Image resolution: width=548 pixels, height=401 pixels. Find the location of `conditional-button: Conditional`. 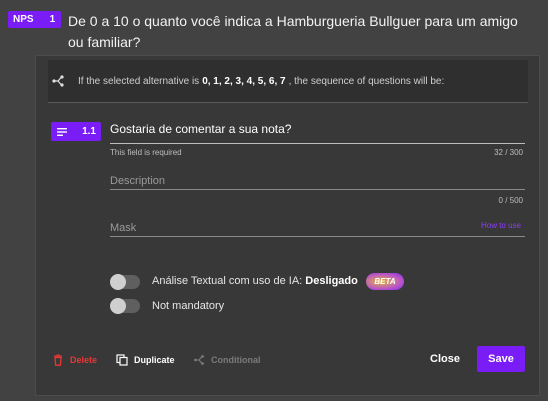

conditional-button: Conditional is located at coordinates (227, 360).